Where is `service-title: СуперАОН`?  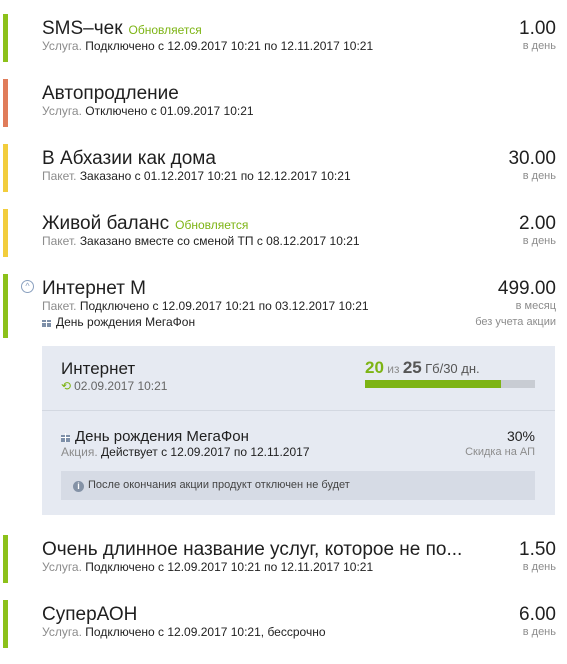
service-title: СуперАОН is located at coordinates (89, 615).